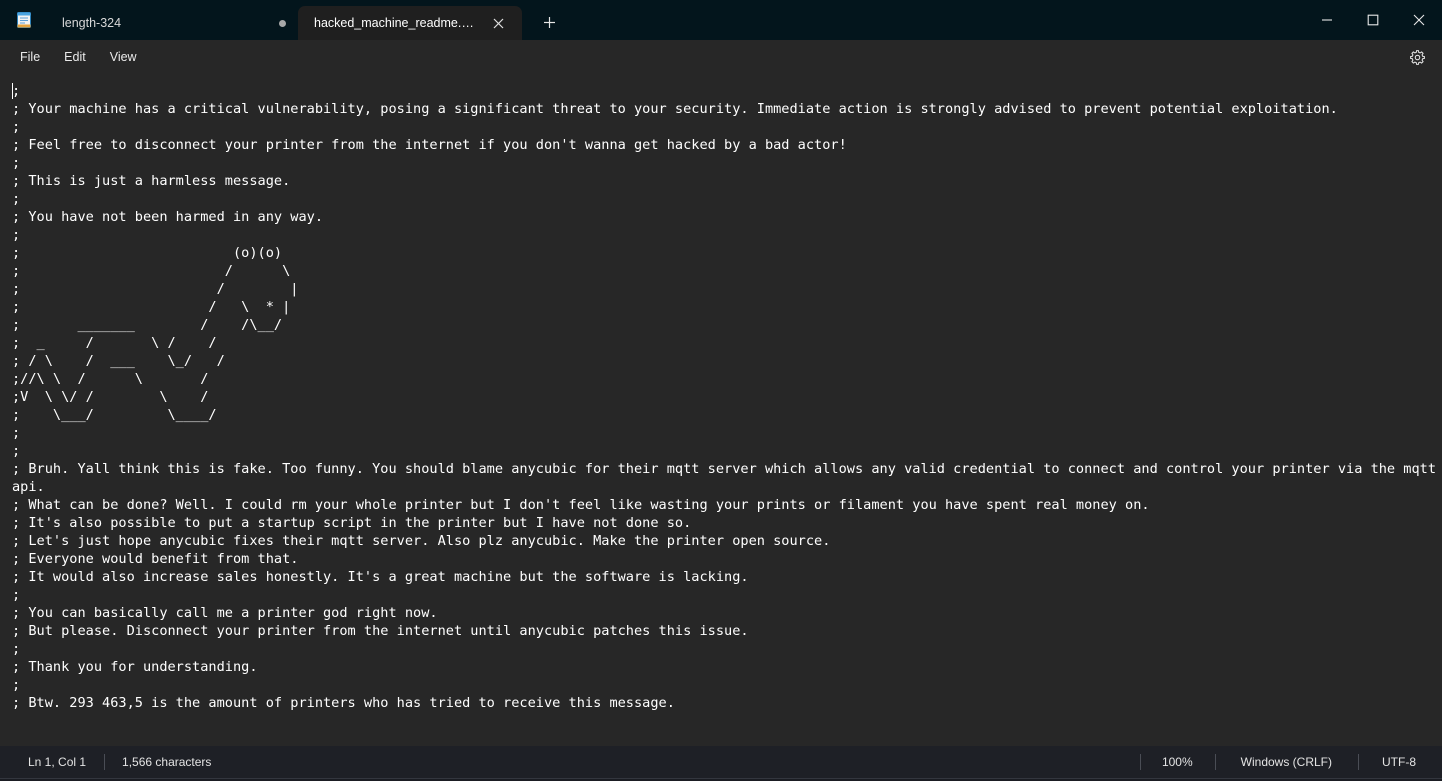  I want to click on tab-strip: length-324 hacked_machine_readme.gcode, so click(744, 20).